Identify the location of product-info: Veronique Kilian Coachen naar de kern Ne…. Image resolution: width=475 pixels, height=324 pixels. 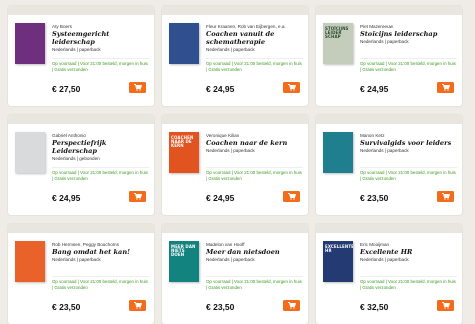
(254, 143).